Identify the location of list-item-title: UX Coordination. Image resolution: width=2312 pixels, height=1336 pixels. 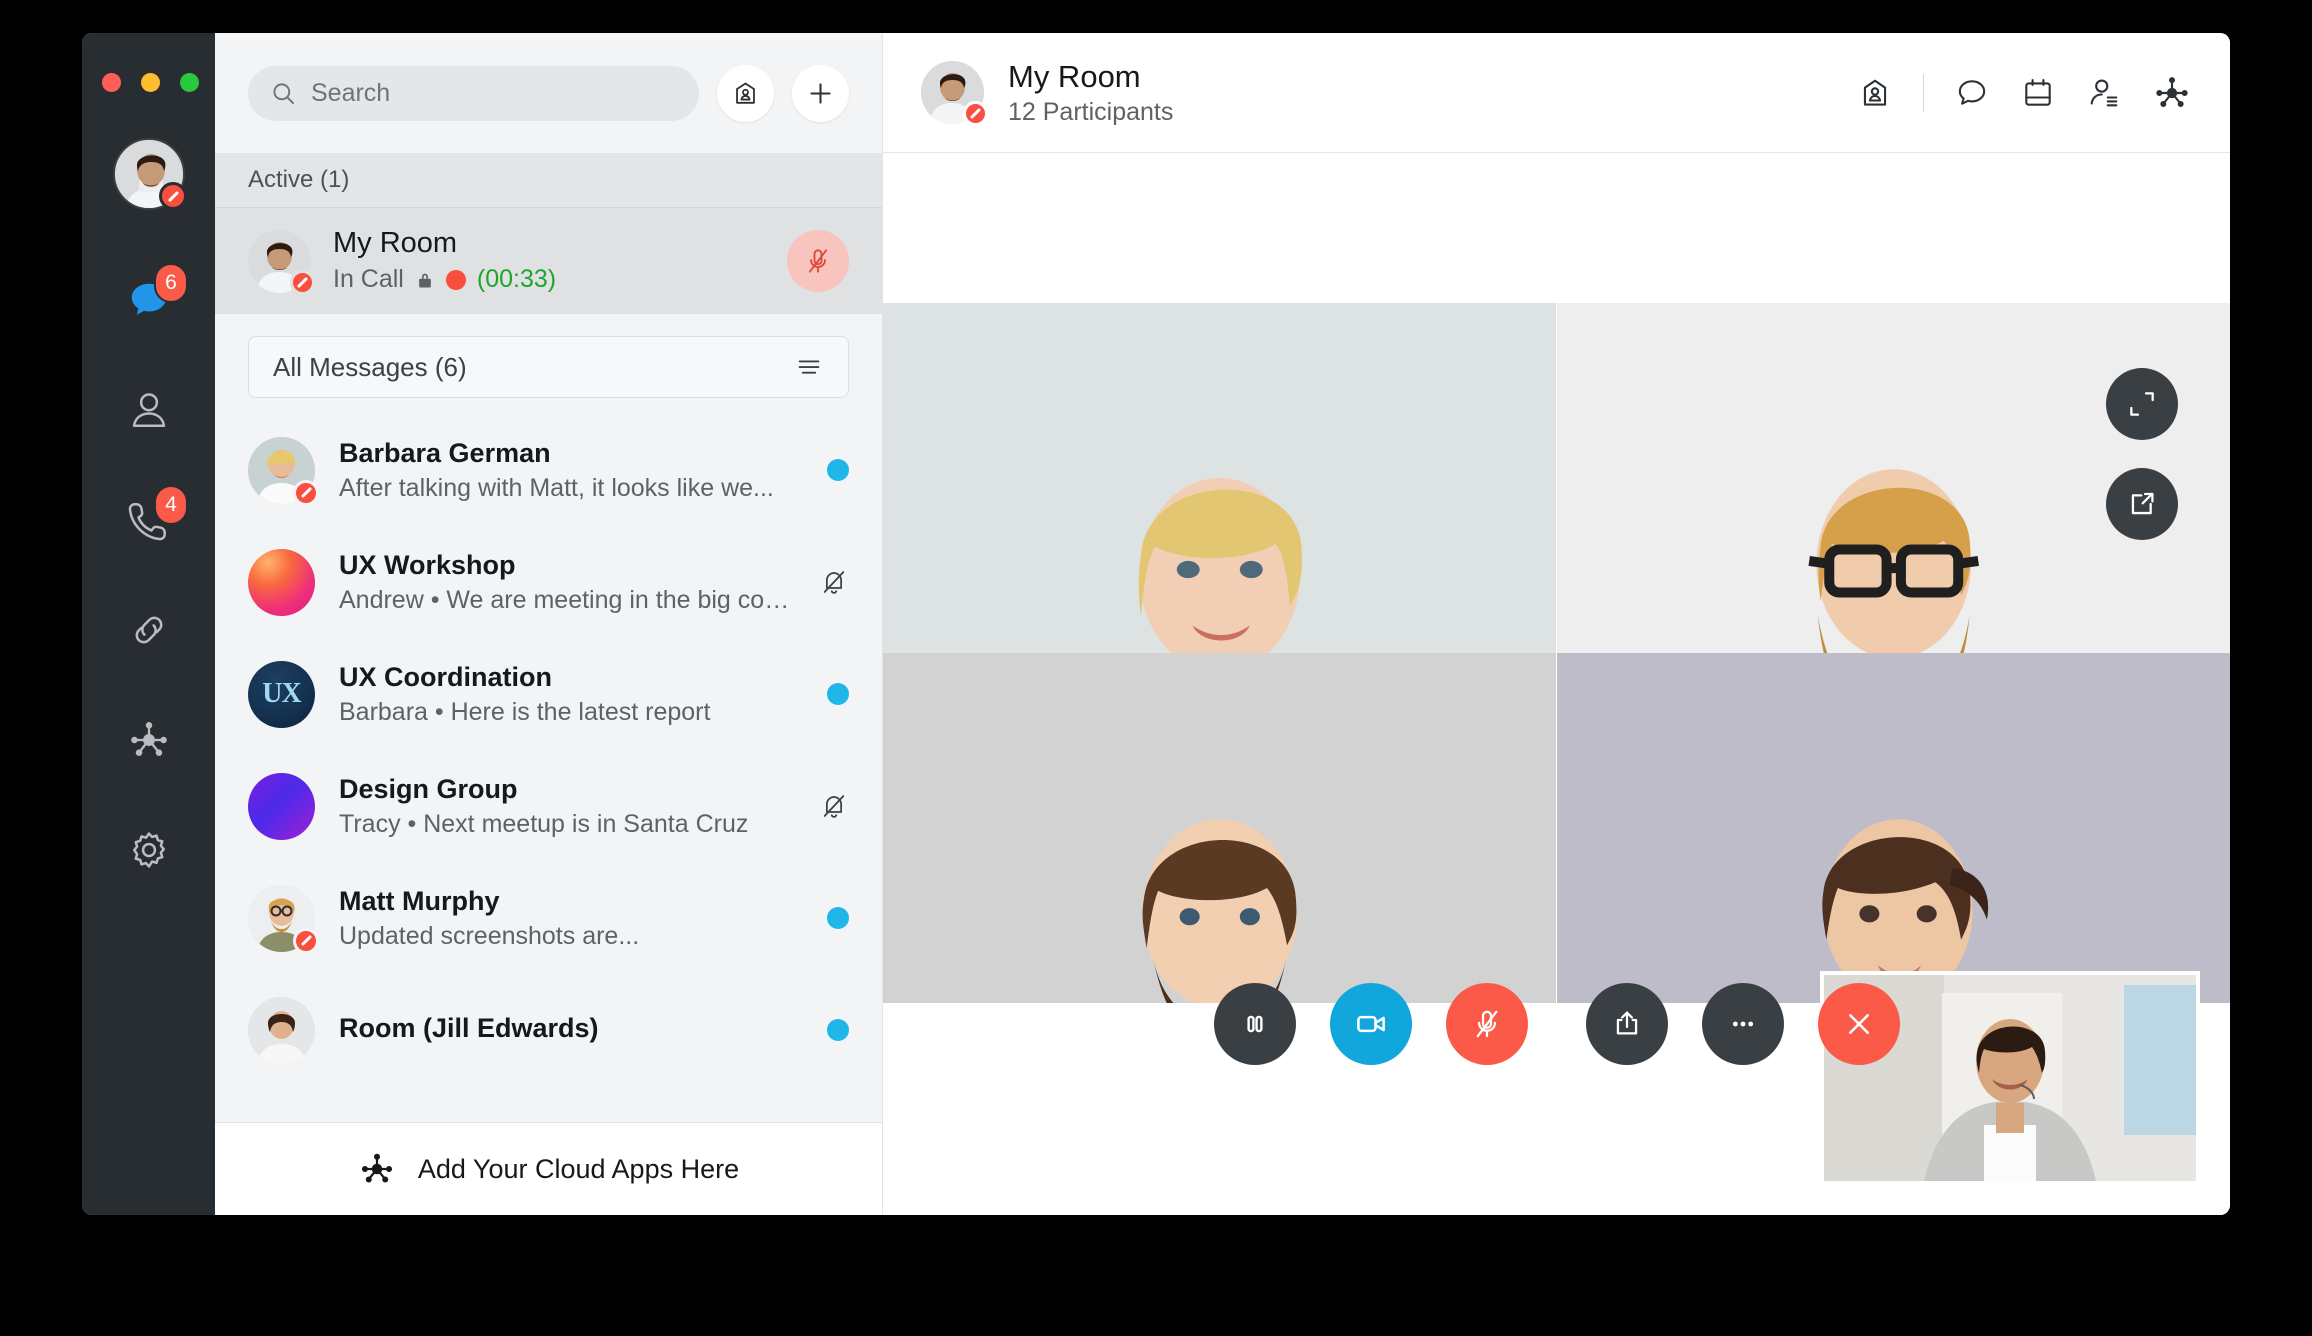
(445, 677).